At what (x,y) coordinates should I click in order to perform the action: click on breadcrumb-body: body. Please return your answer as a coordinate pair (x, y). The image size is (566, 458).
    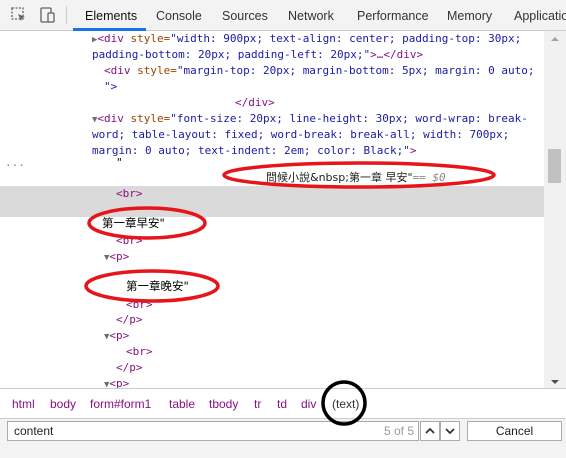
    Looking at the image, I should click on (63, 404).